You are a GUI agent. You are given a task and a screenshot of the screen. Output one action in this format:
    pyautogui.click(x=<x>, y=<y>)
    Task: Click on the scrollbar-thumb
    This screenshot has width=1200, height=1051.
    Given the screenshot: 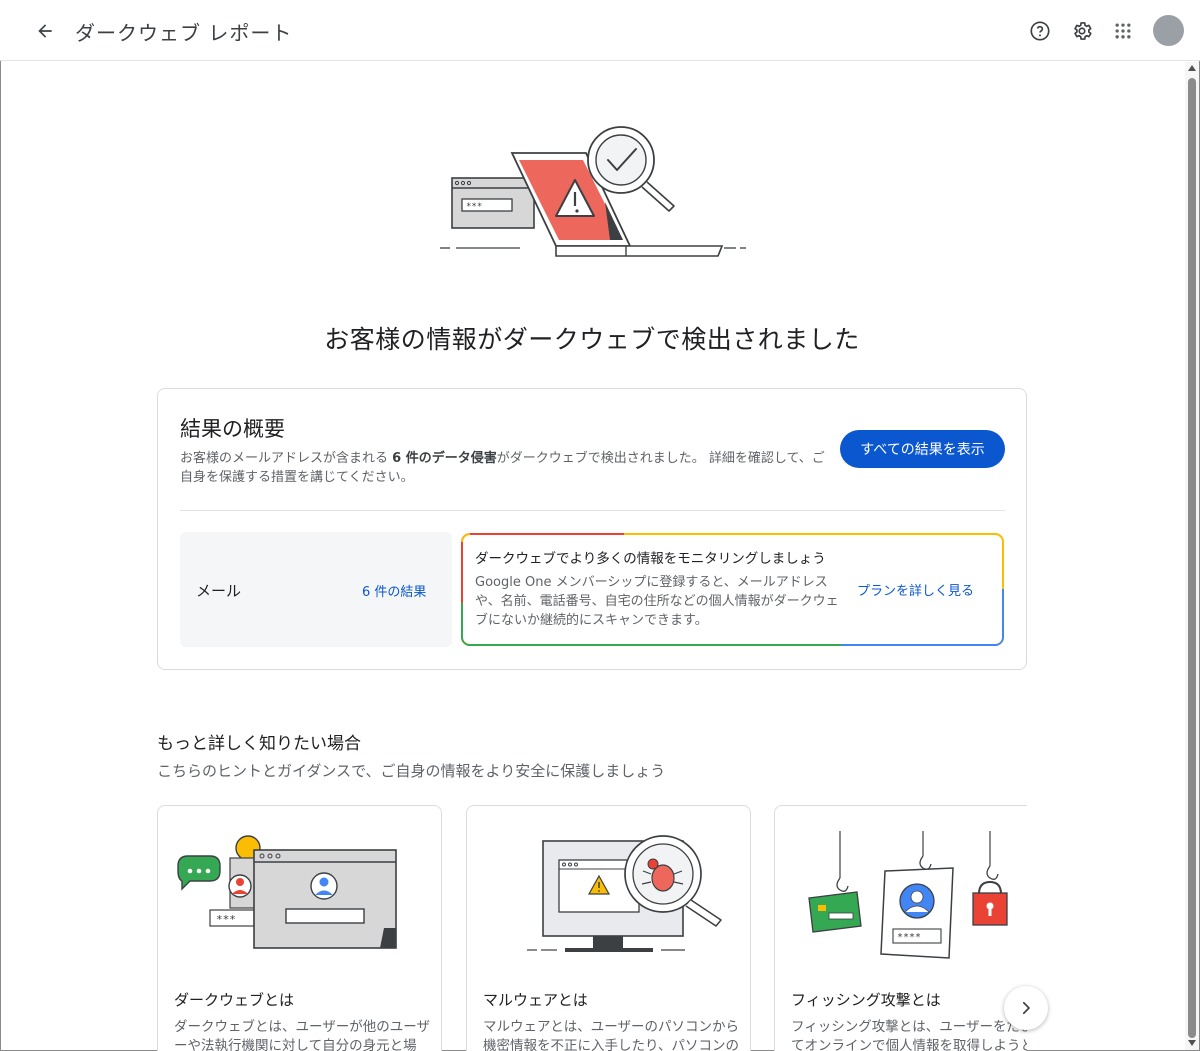 What is the action you would take?
    pyautogui.click(x=1192, y=558)
    